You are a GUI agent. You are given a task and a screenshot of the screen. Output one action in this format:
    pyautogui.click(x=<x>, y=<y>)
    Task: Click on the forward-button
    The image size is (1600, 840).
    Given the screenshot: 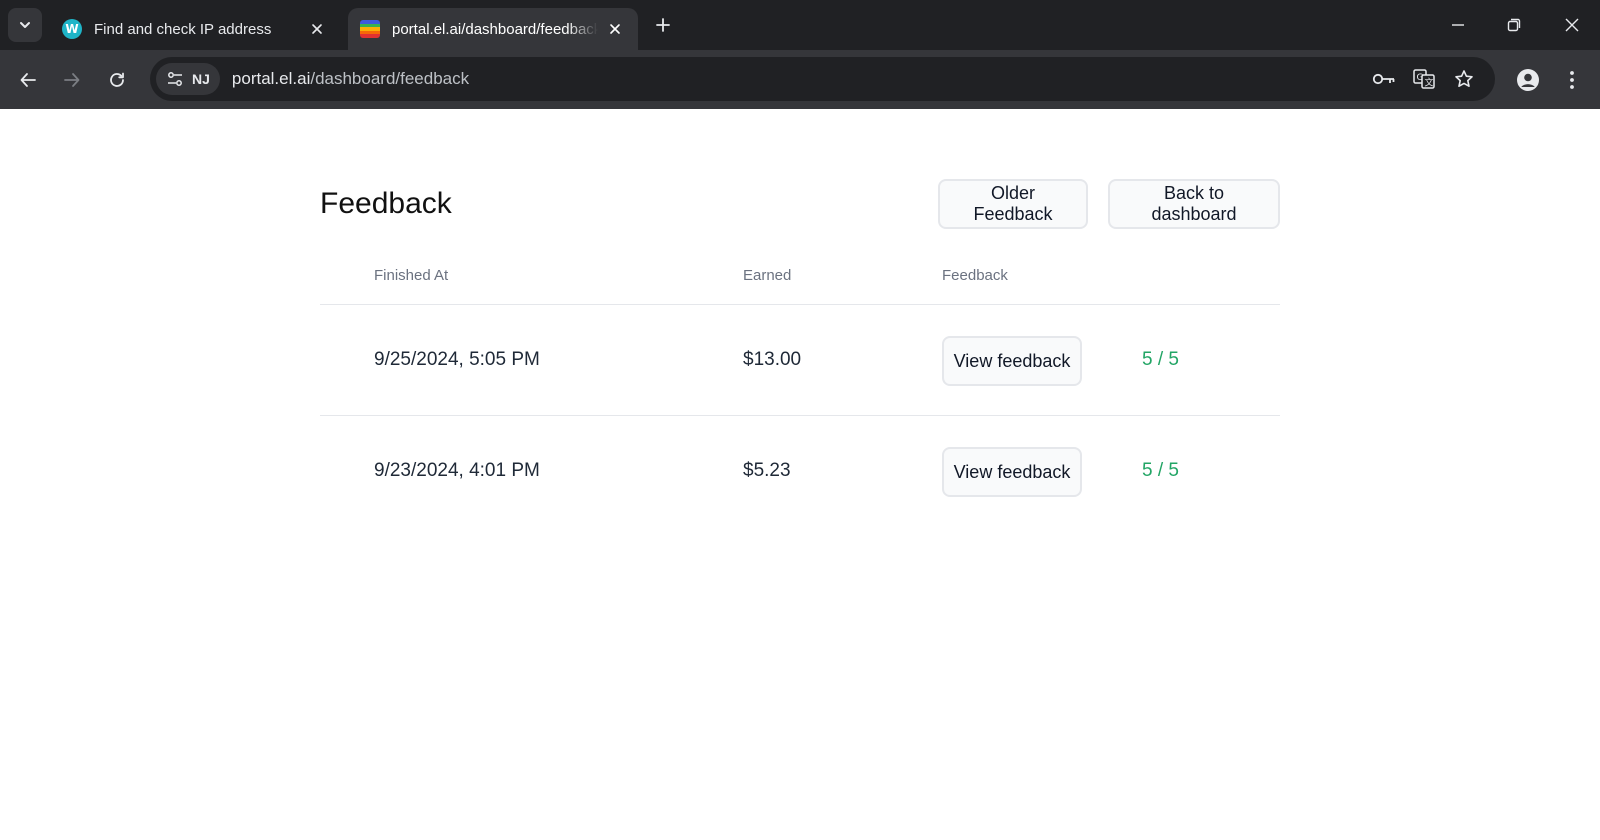 What is the action you would take?
    pyautogui.click(x=72, y=80)
    